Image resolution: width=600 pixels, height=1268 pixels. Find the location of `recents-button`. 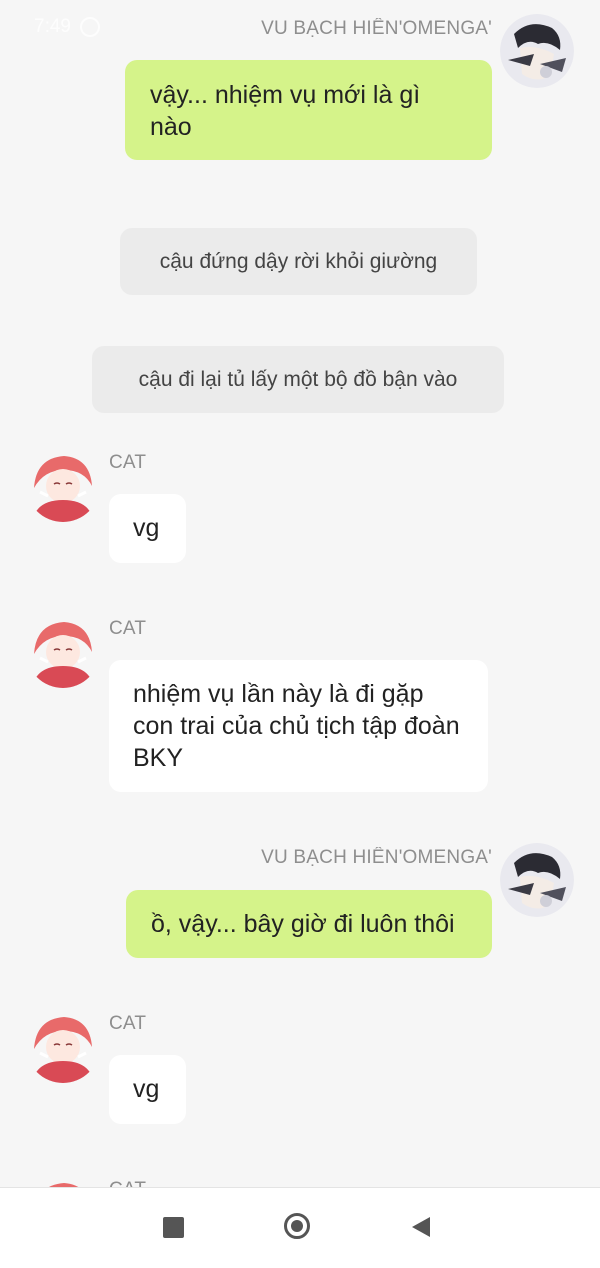

recents-button is located at coordinates (174, 1228).